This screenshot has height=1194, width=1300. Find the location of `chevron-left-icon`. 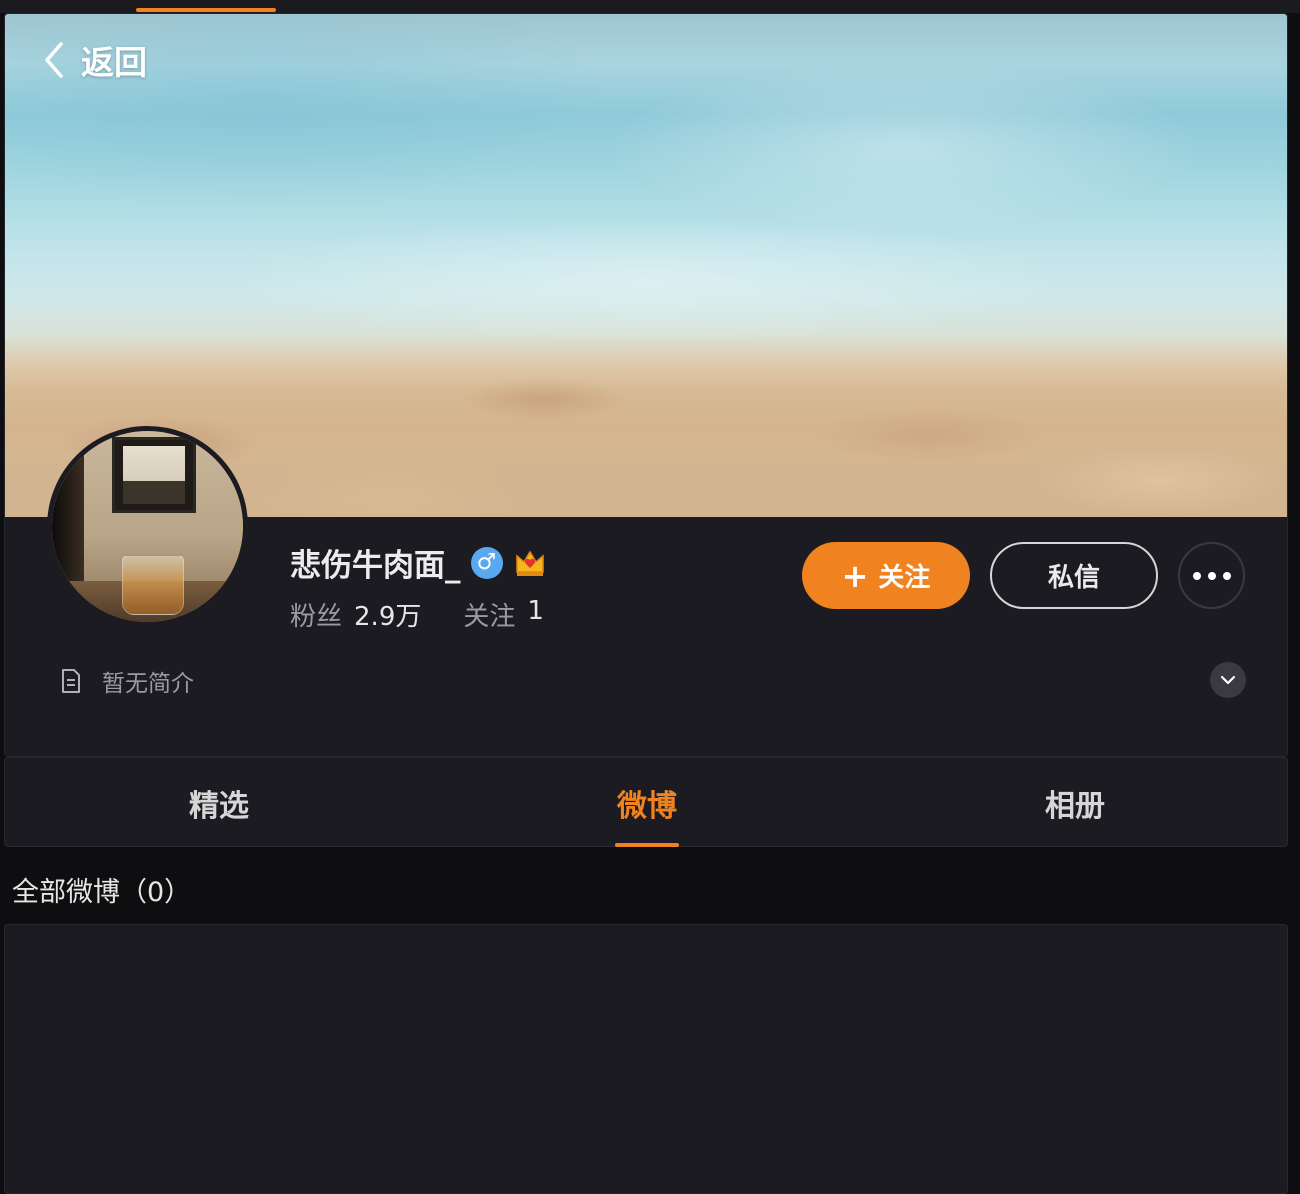

chevron-left-icon is located at coordinates (54, 60).